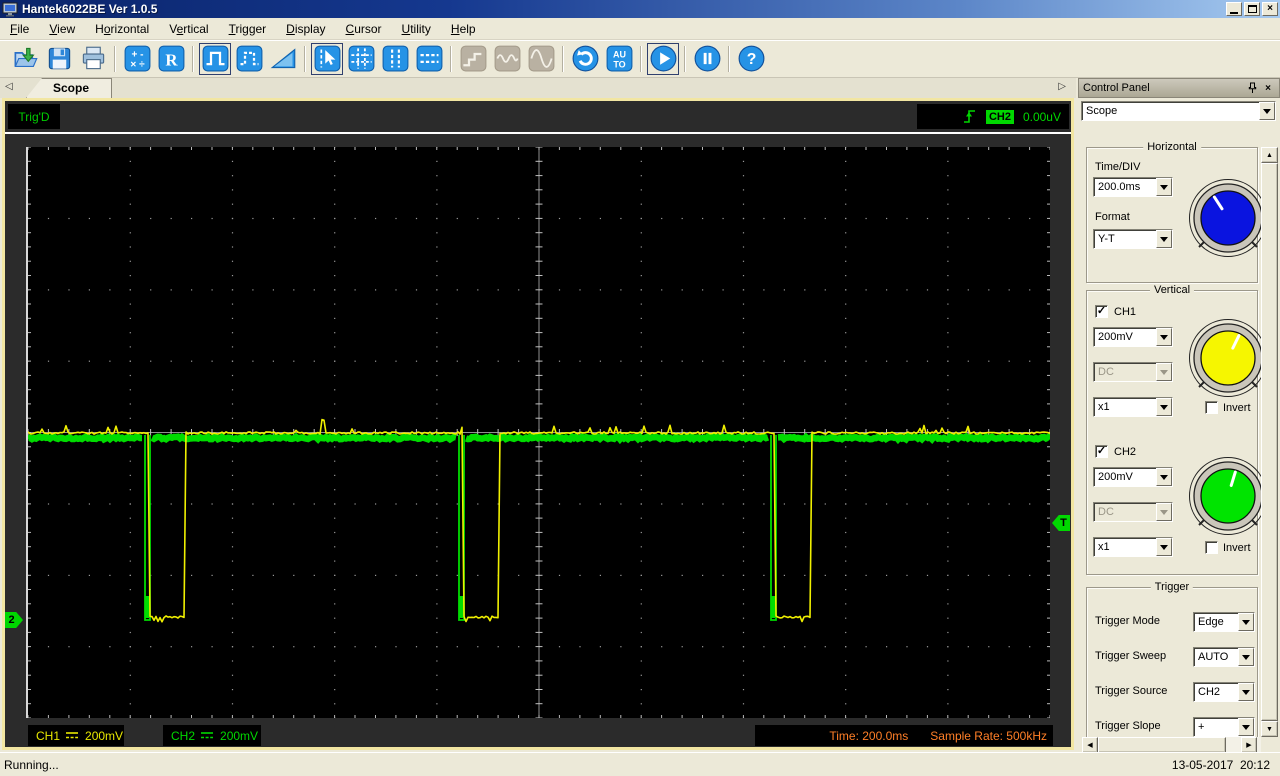 The height and width of the screenshot is (776, 1280). What do you see at coordinates (248, 29) in the screenshot?
I see `menu-trigger: Trigger` at bounding box center [248, 29].